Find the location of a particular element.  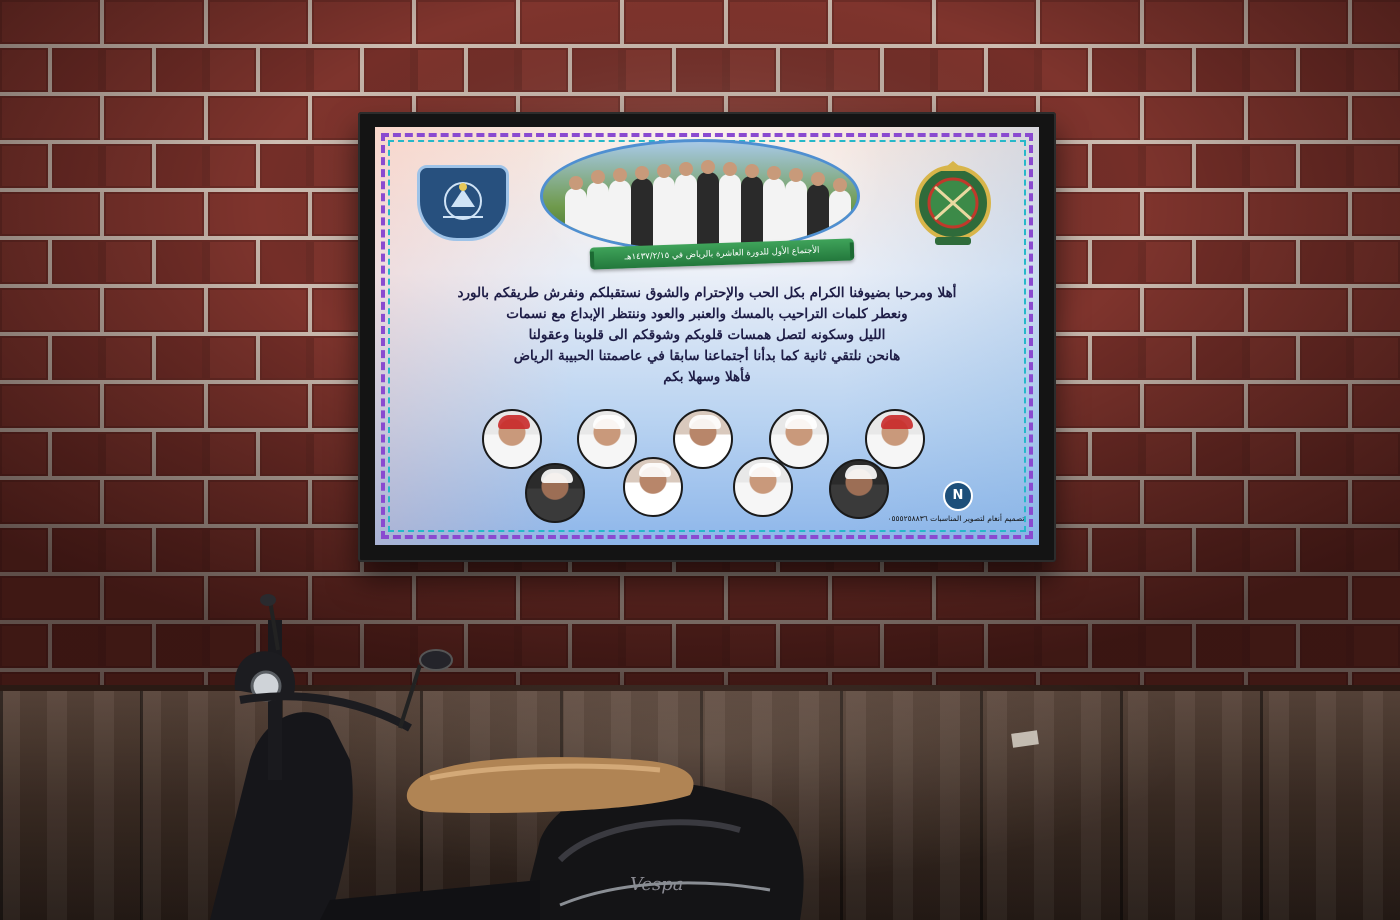

right-emblem-icon is located at coordinates (953, 201).